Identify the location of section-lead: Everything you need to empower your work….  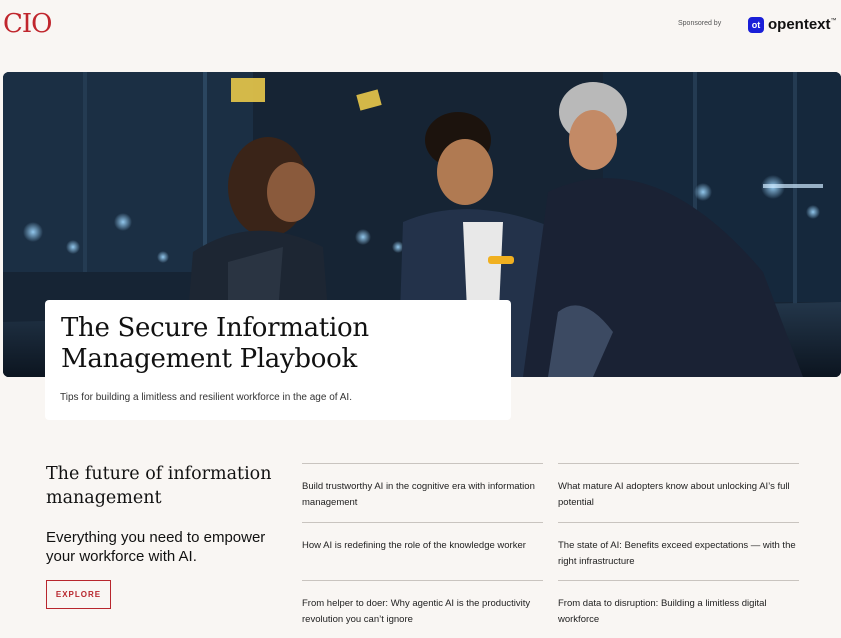
(156, 547).